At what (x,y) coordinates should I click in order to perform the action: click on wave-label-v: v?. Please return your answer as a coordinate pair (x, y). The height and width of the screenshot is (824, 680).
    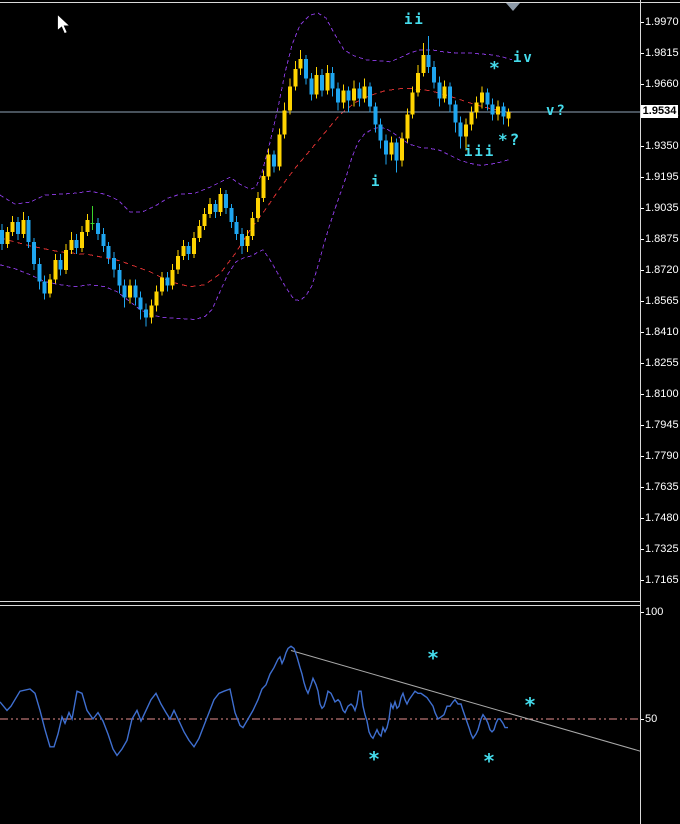
    Looking at the image, I should click on (556, 111).